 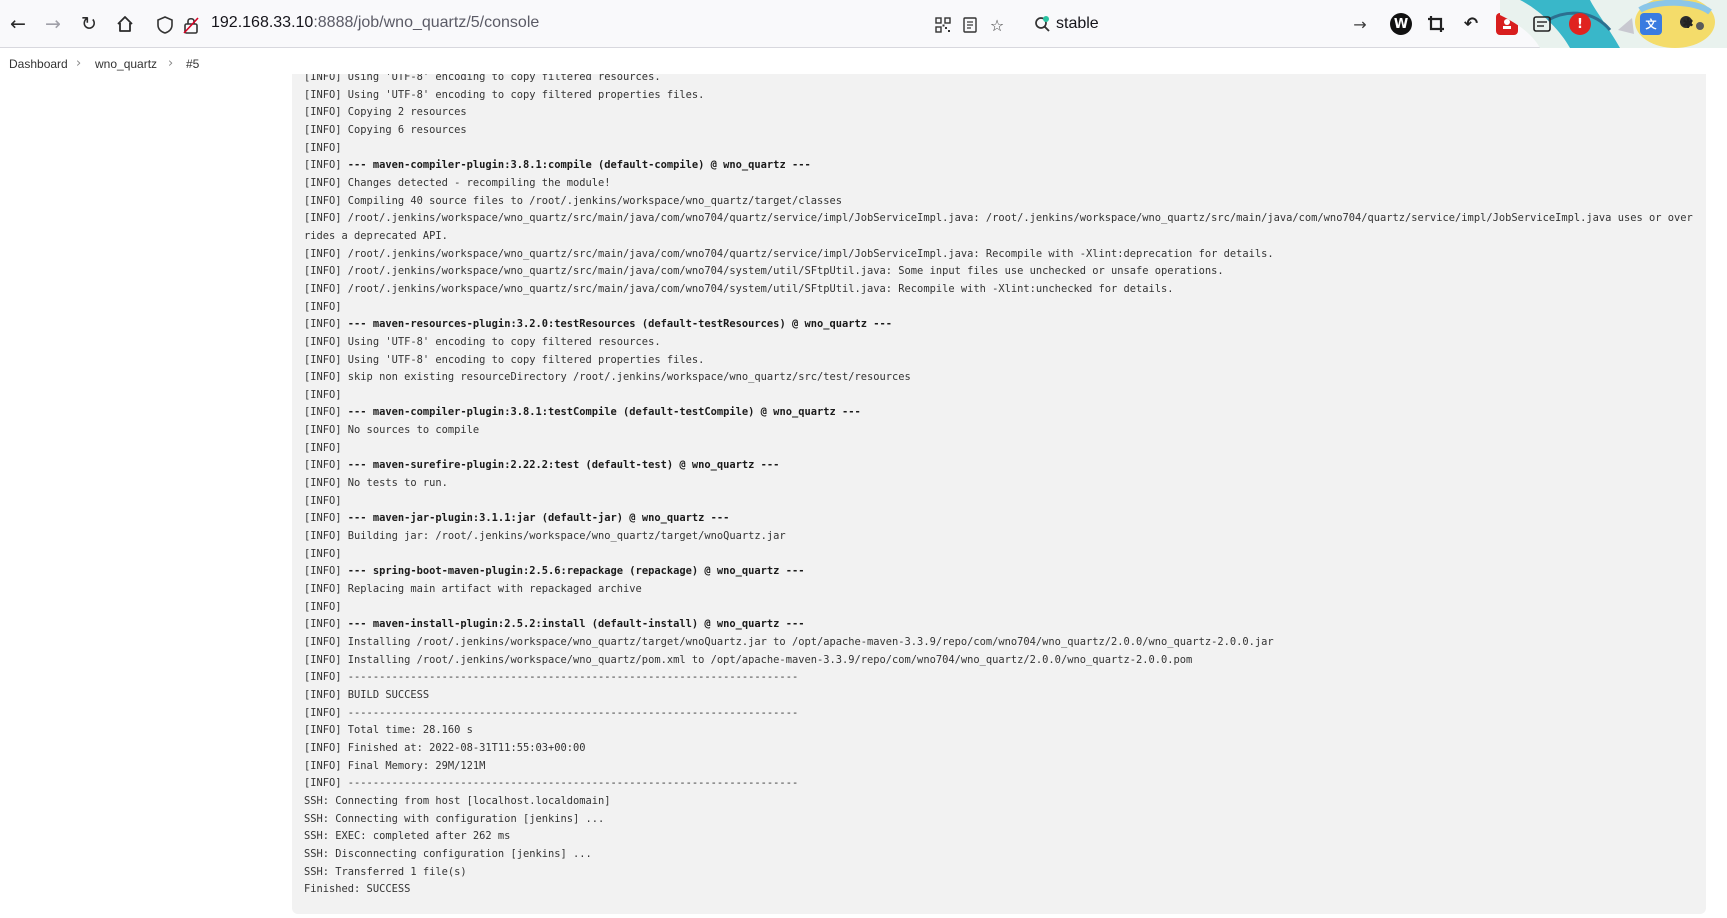 I want to click on console-line: [INFO] No tests to run., so click(x=1001, y=484).